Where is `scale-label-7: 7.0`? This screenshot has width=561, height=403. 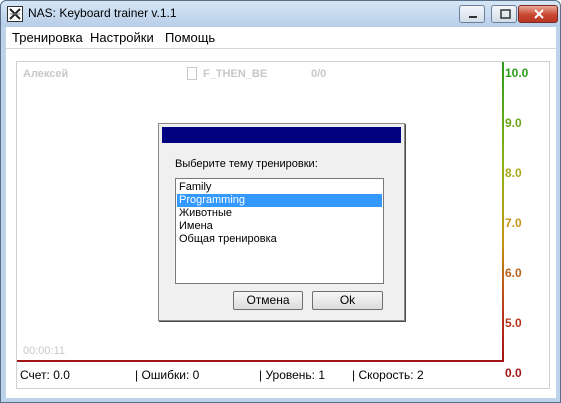
scale-label-7: 7.0 is located at coordinates (513, 223).